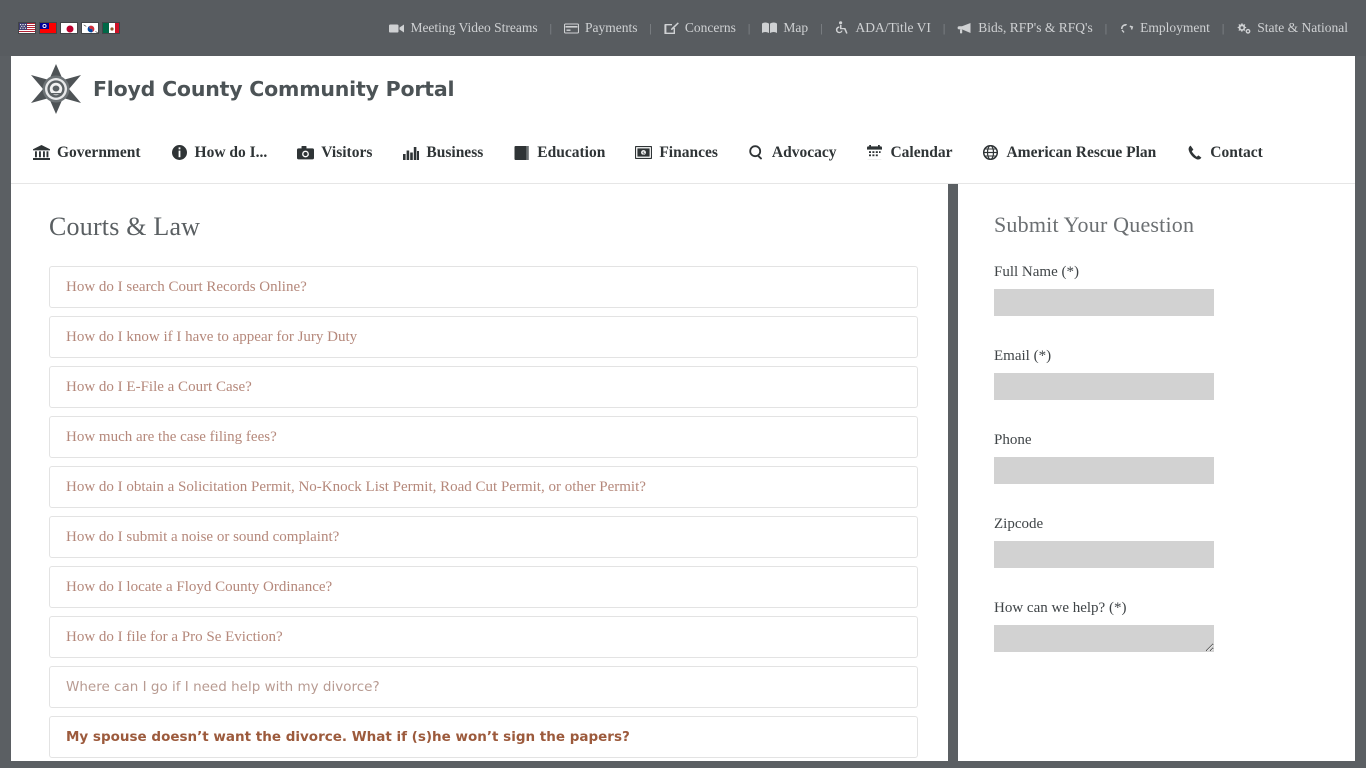 The image size is (1366, 768). Describe the element at coordinates (700, 28) in the screenshot. I see `top-link-concerns: Concerns` at that location.